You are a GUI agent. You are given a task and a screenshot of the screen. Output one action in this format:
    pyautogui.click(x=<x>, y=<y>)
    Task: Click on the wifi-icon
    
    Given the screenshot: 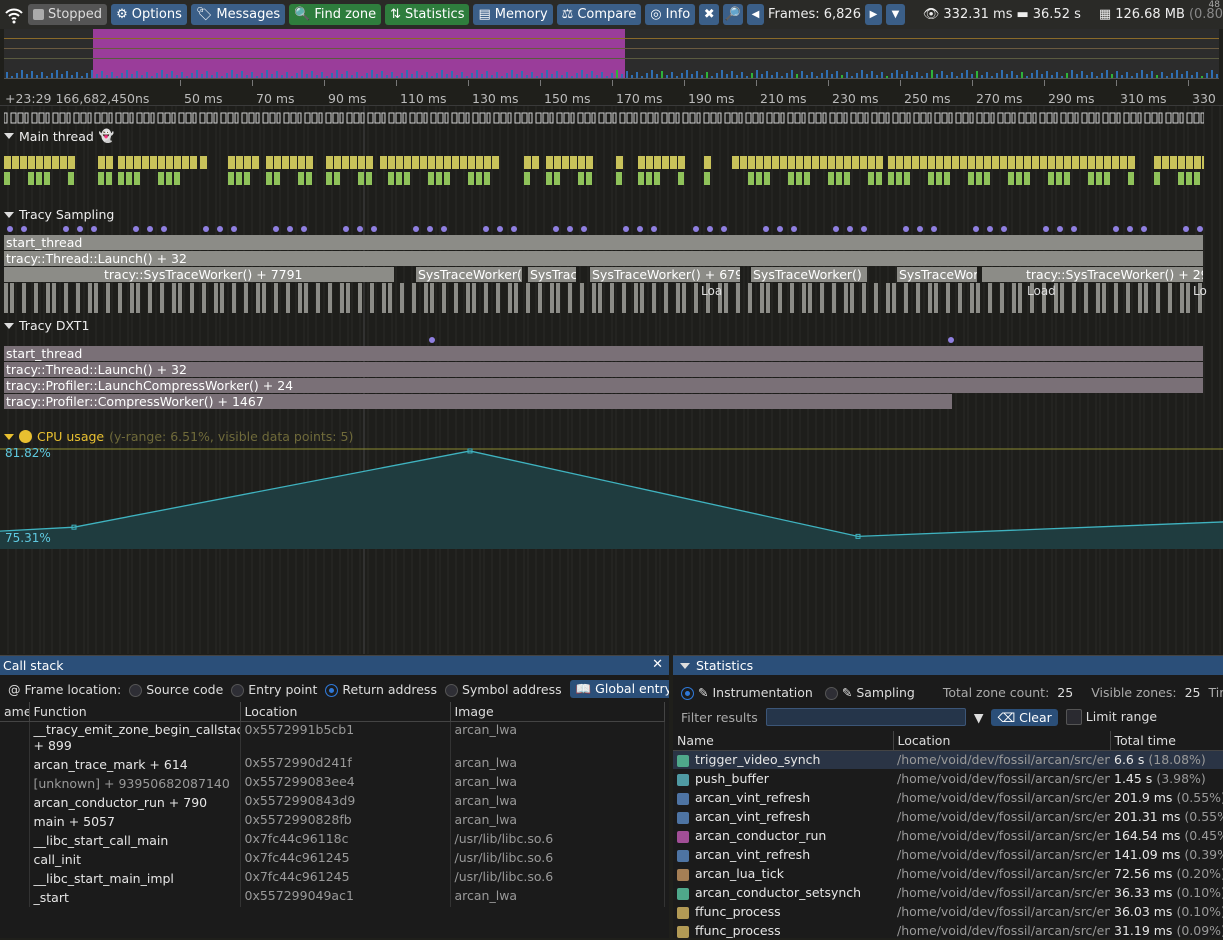 What is the action you would take?
    pyautogui.click(x=14, y=15)
    